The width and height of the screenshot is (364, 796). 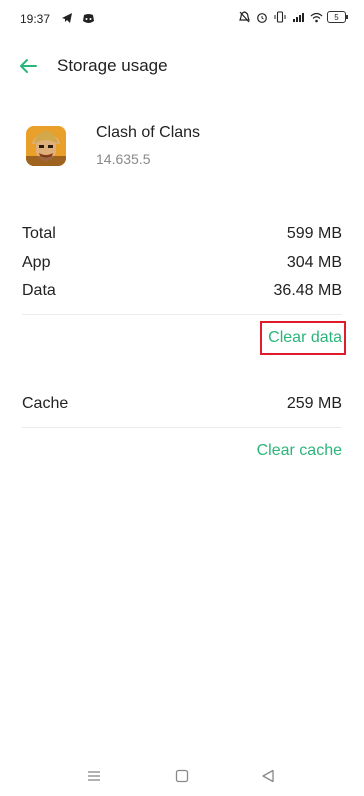 I want to click on total-value: 599 MB, so click(x=314, y=233).